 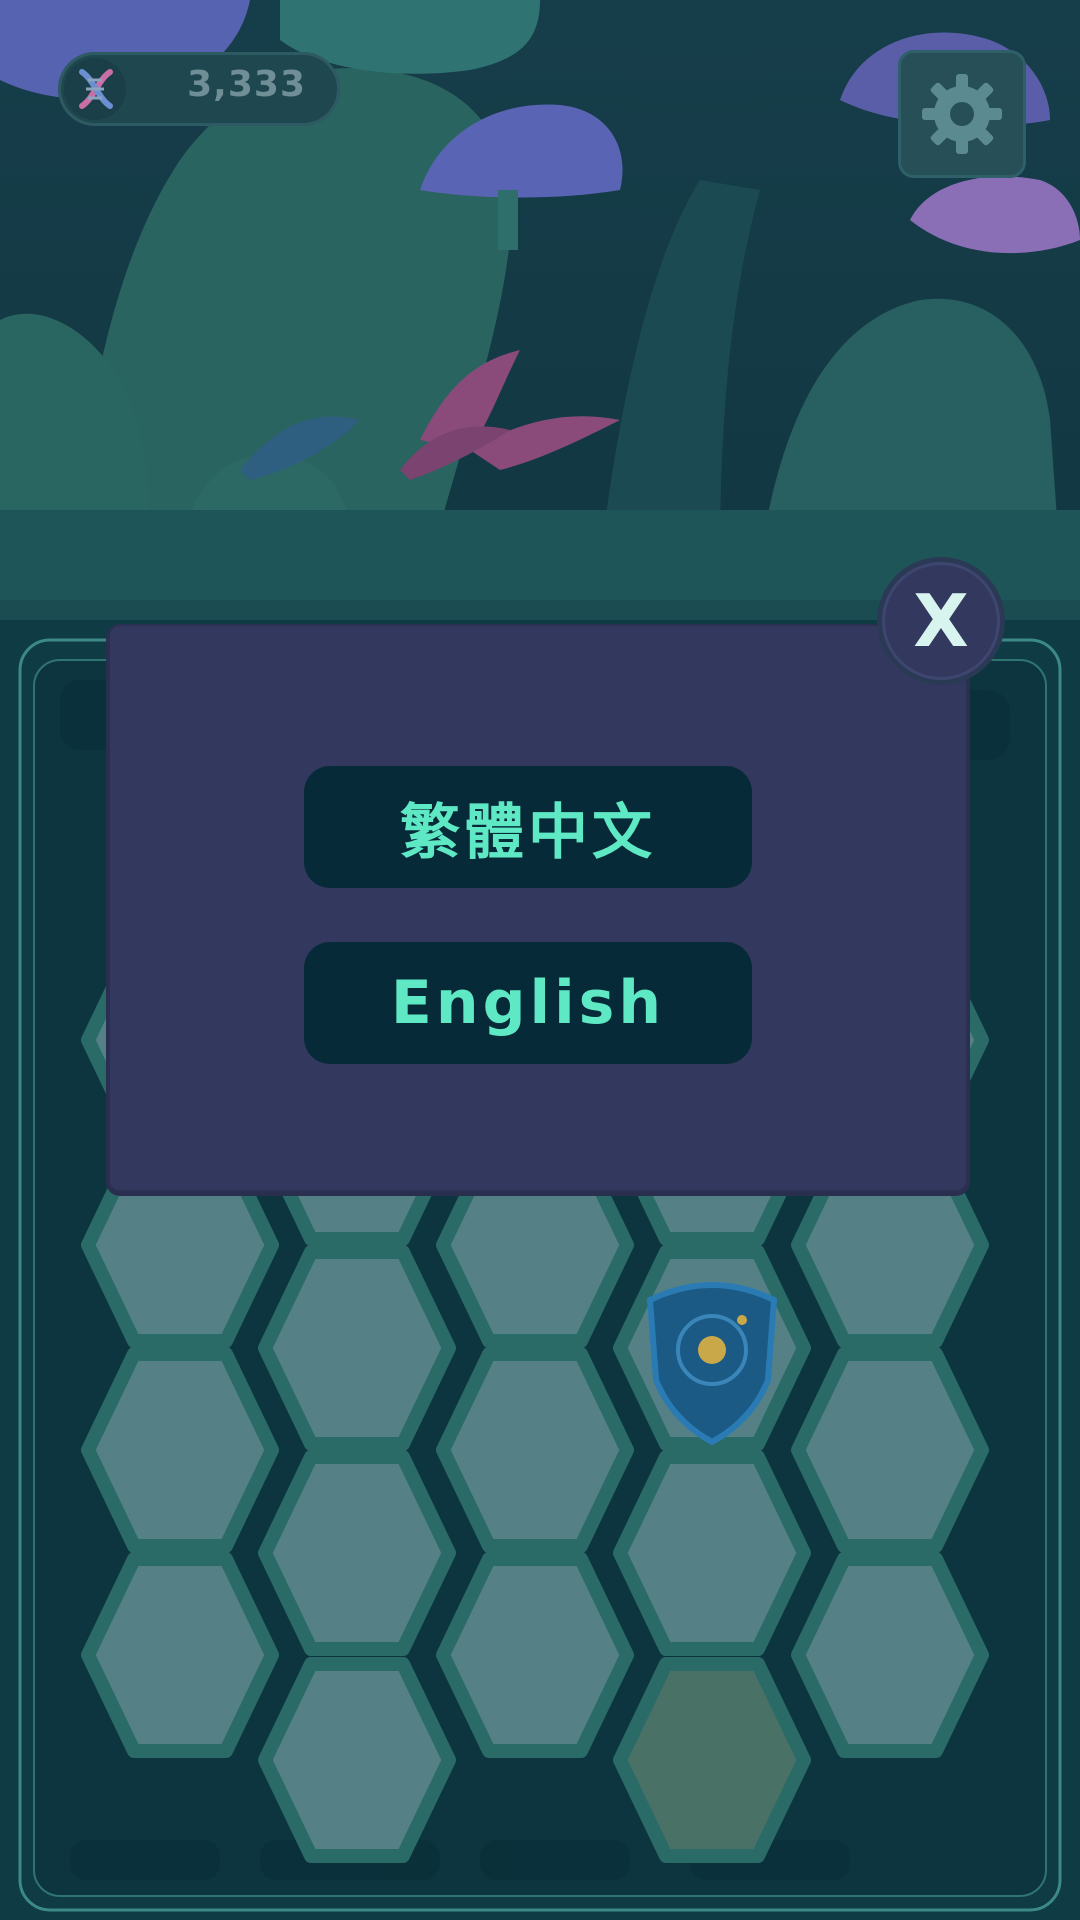 I want to click on currency-display: 3,333, so click(x=199, y=89).